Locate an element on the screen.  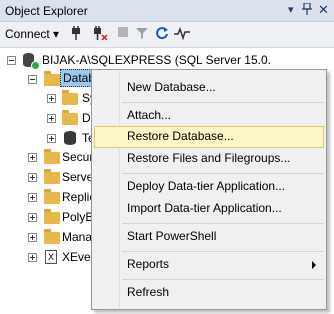
refresh-icon is located at coordinates (162, 34).